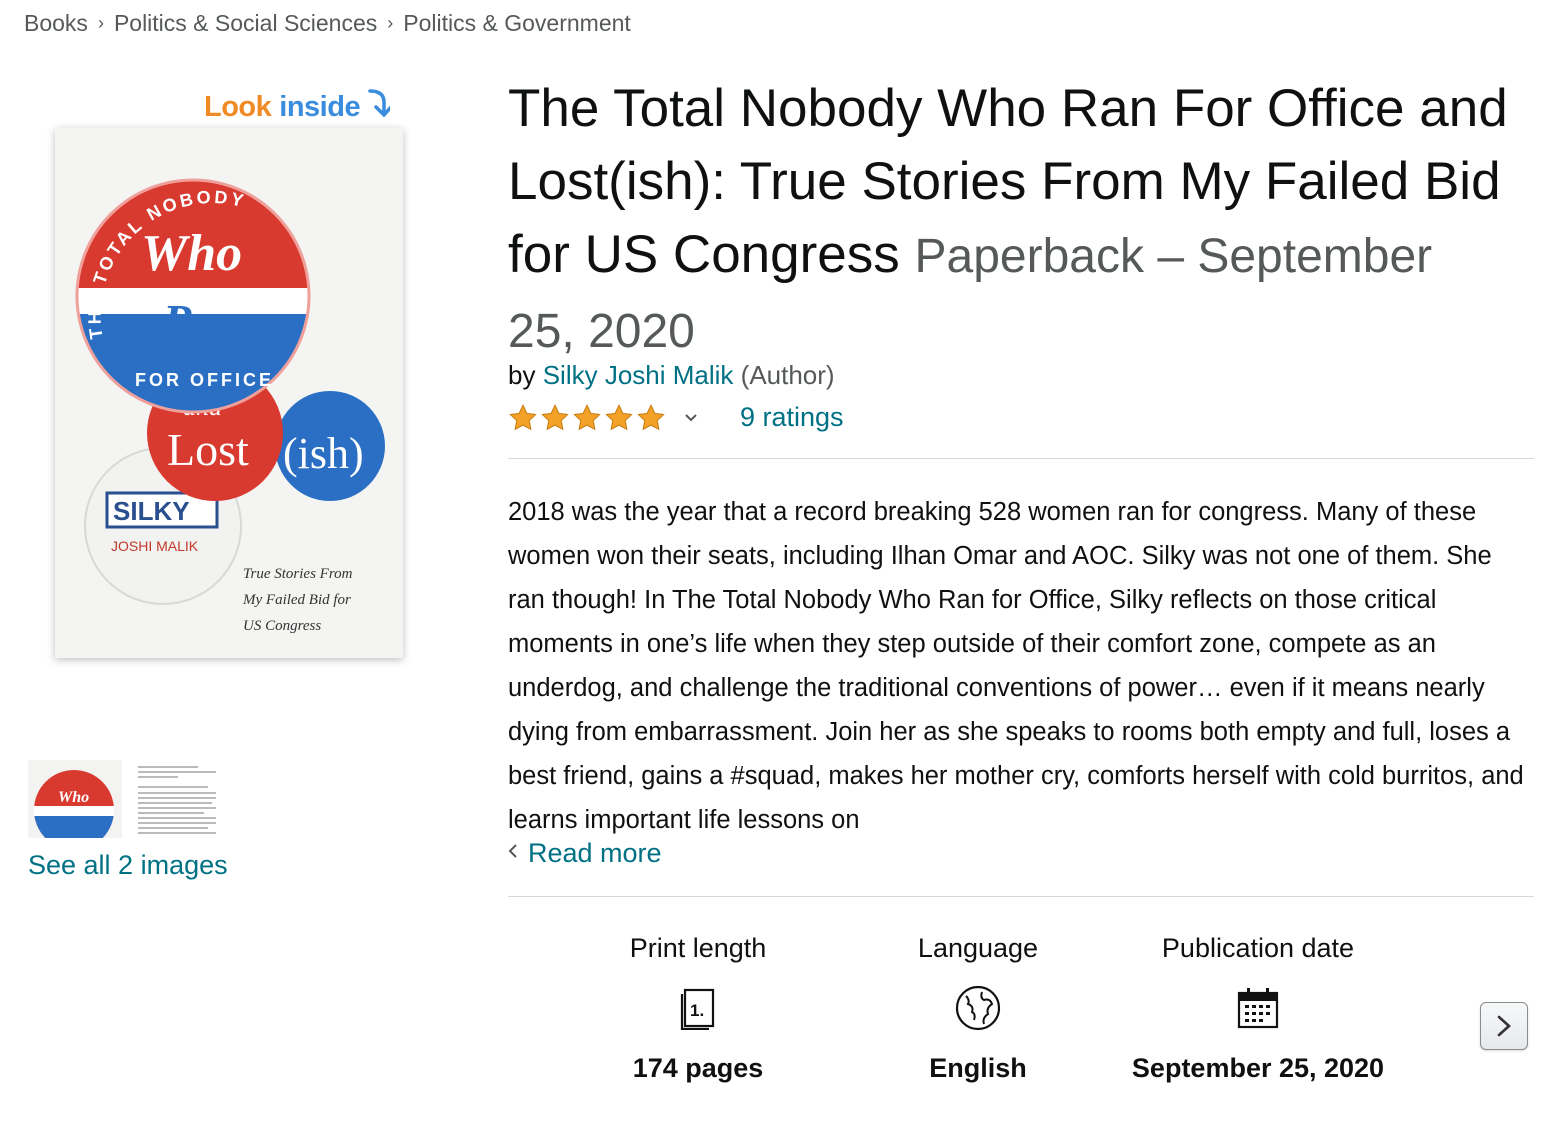  I want to click on svg-text: 1., so click(697, 1010).